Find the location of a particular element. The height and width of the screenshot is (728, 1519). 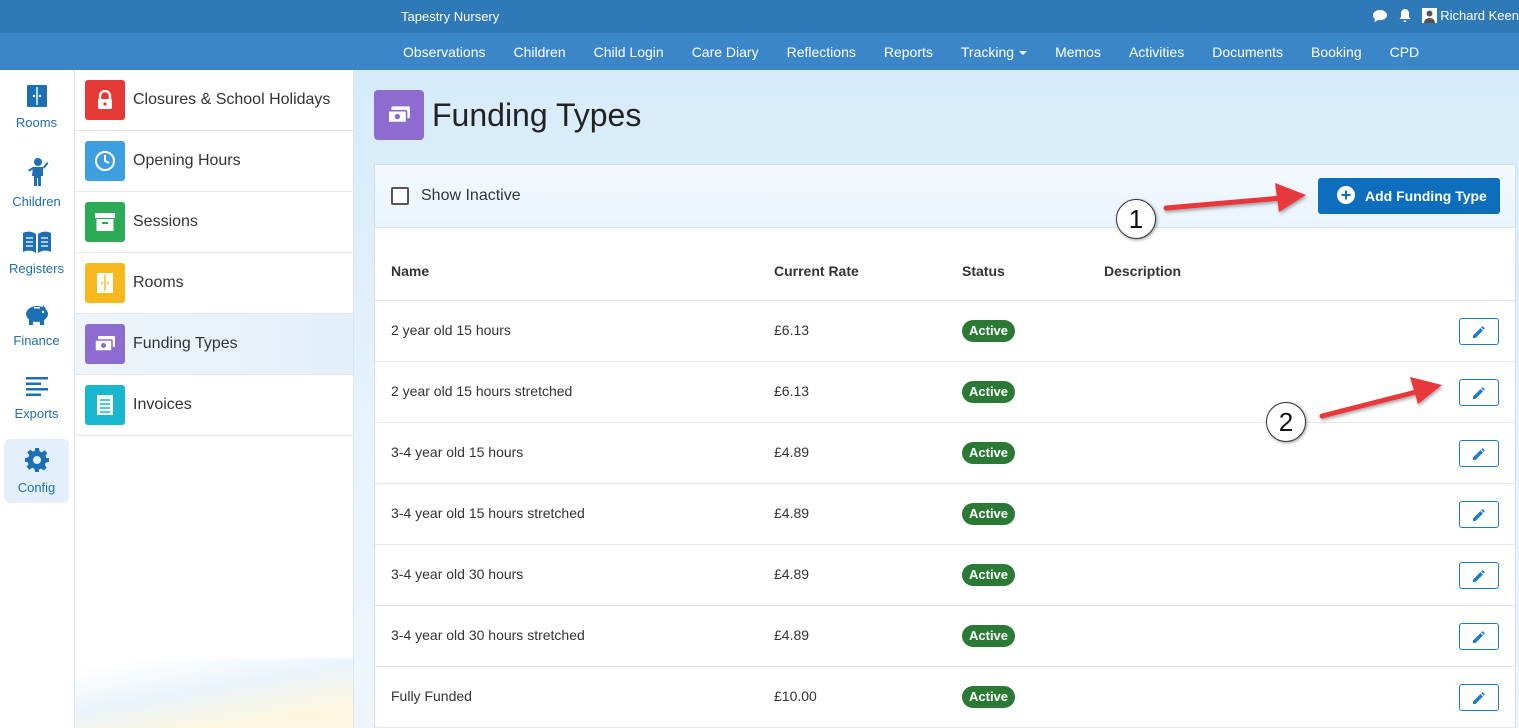

chat-icon is located at coordinates (1380, 16).